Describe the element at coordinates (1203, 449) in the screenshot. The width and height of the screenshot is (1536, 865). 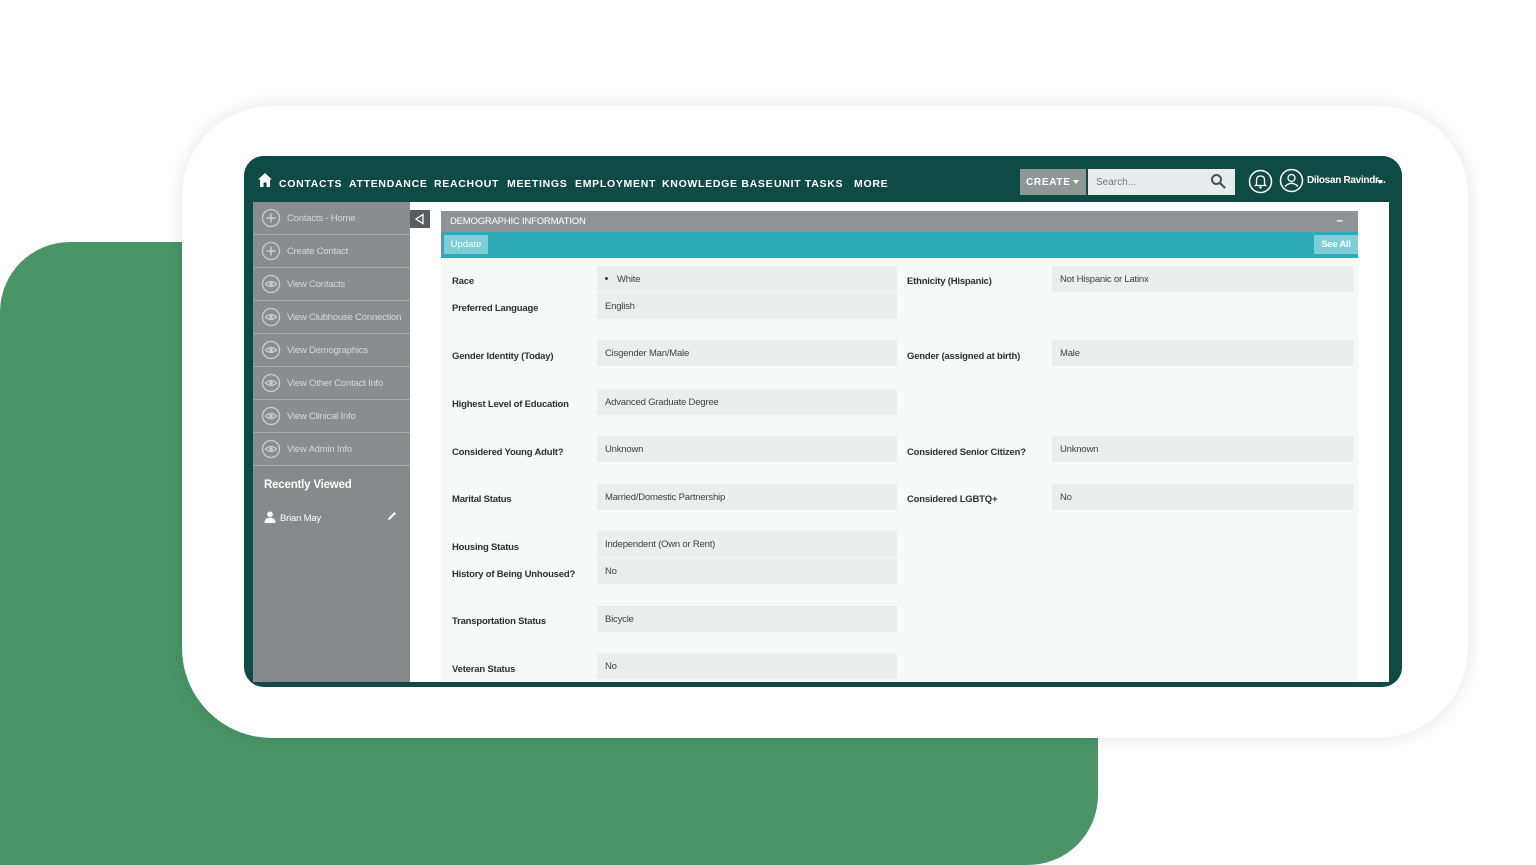
I see `field-value-senior-citizen: Unknown` at that location.